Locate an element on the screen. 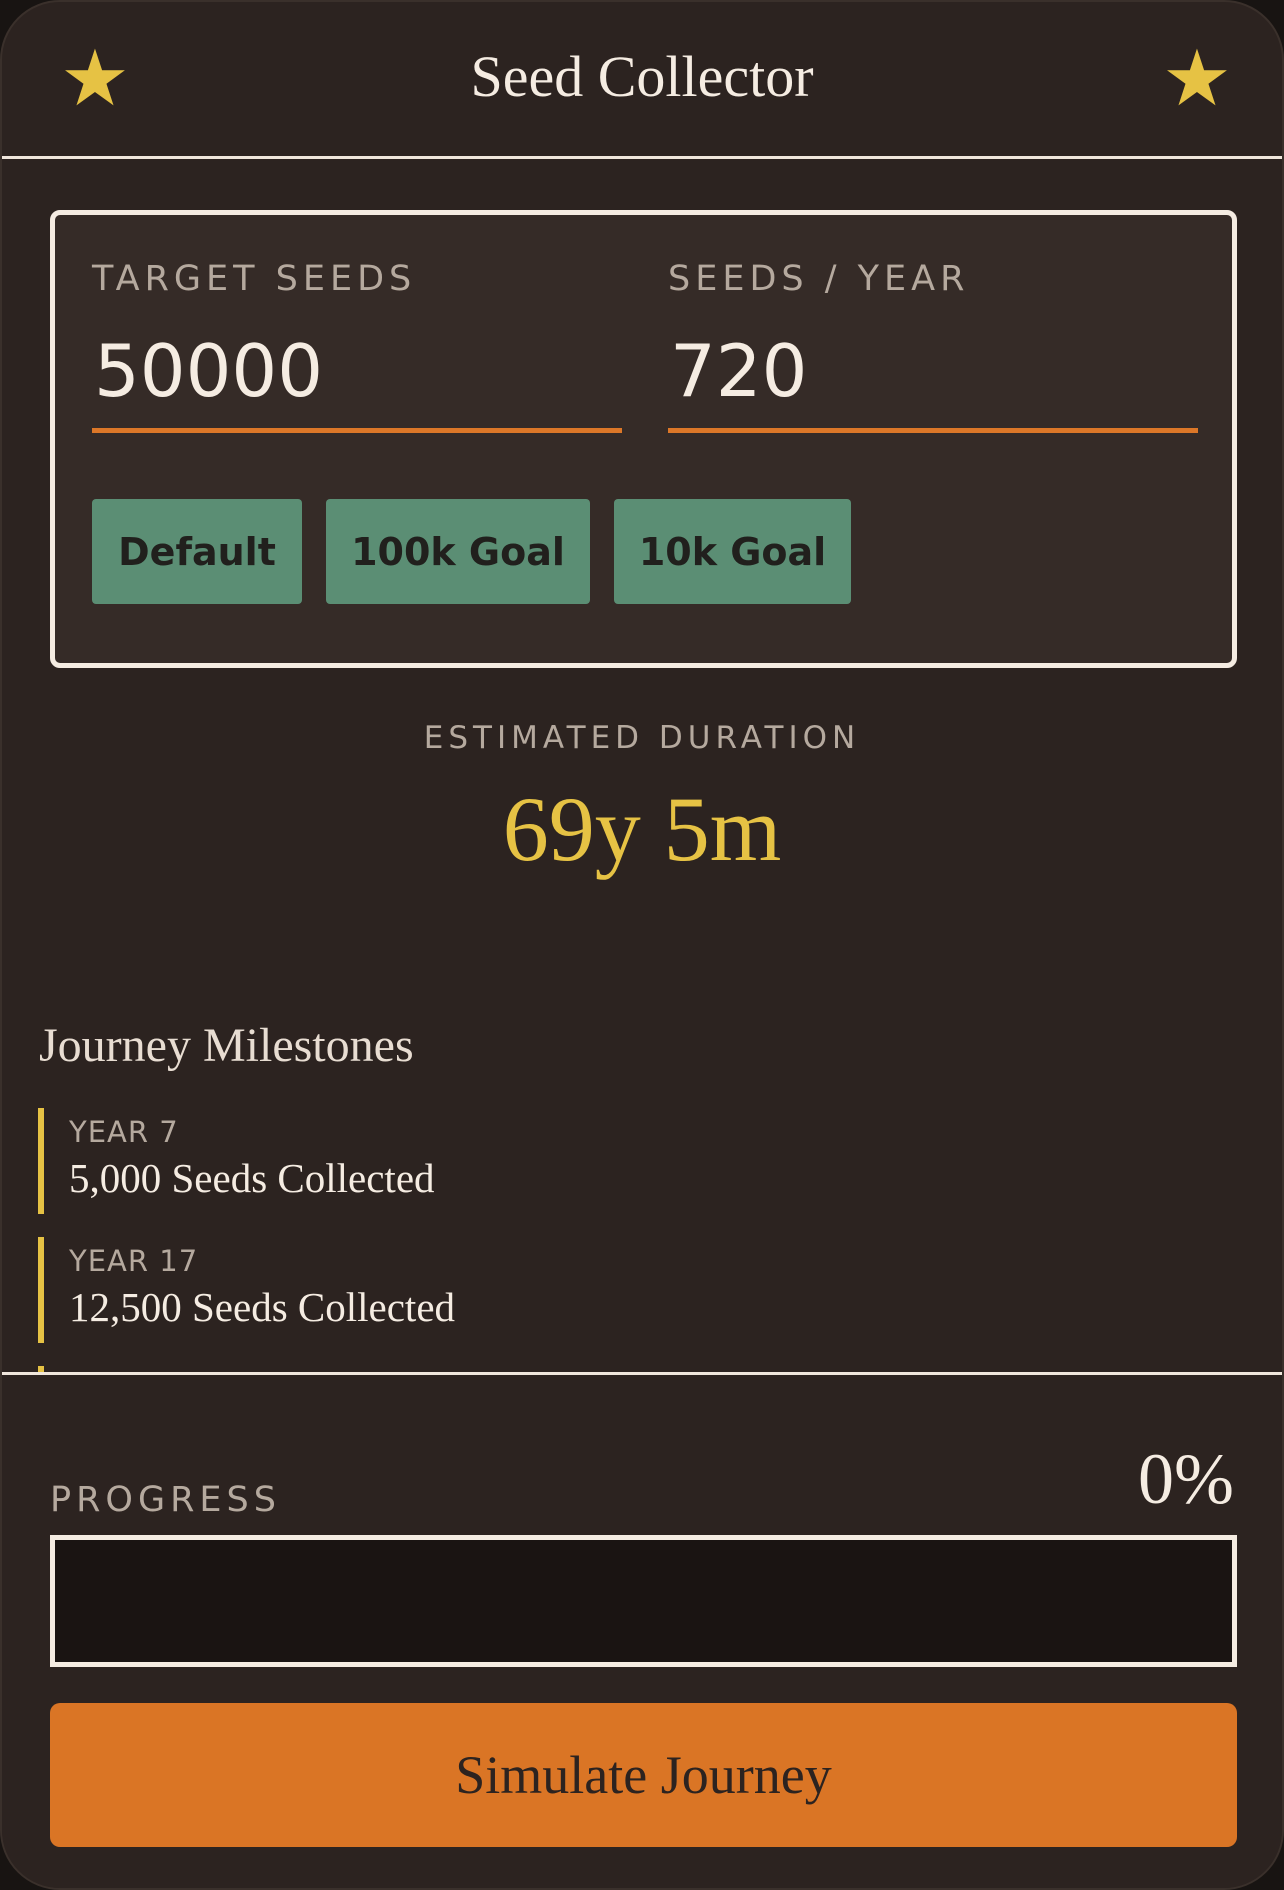 The height and width of the screenshot is (1890, 1284). seeds-per-year-field: SEEDS / YEAR 720 is located at coordinates (933, 345).